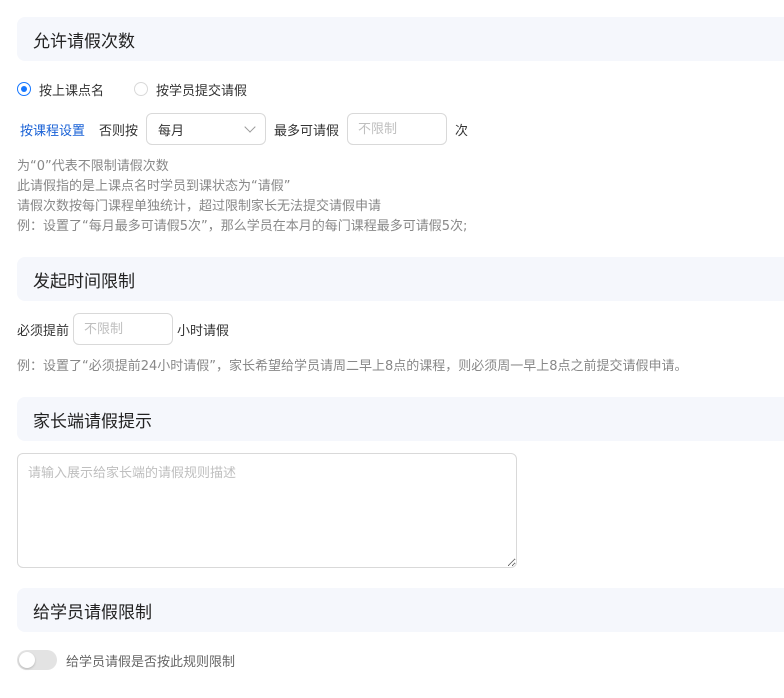 The height and width of the screenshot is (698, 784). What do you see at coordinates (119, 131) in the screenshot?
I see `otherwise-label: 否则按` at bounding box center [119, 131].